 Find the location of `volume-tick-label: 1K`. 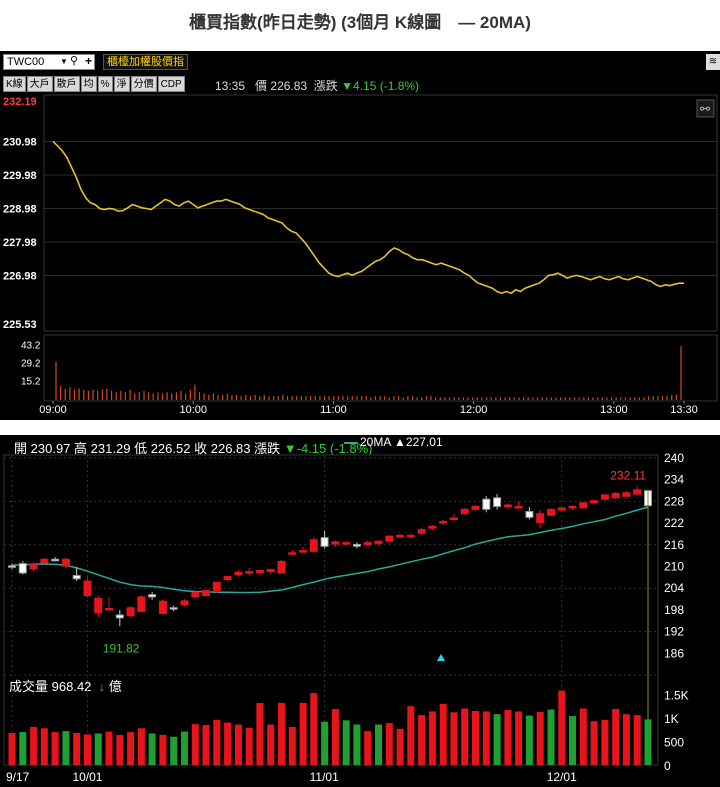

volume-tick-label: 1K is located at coordinates (671, 719).